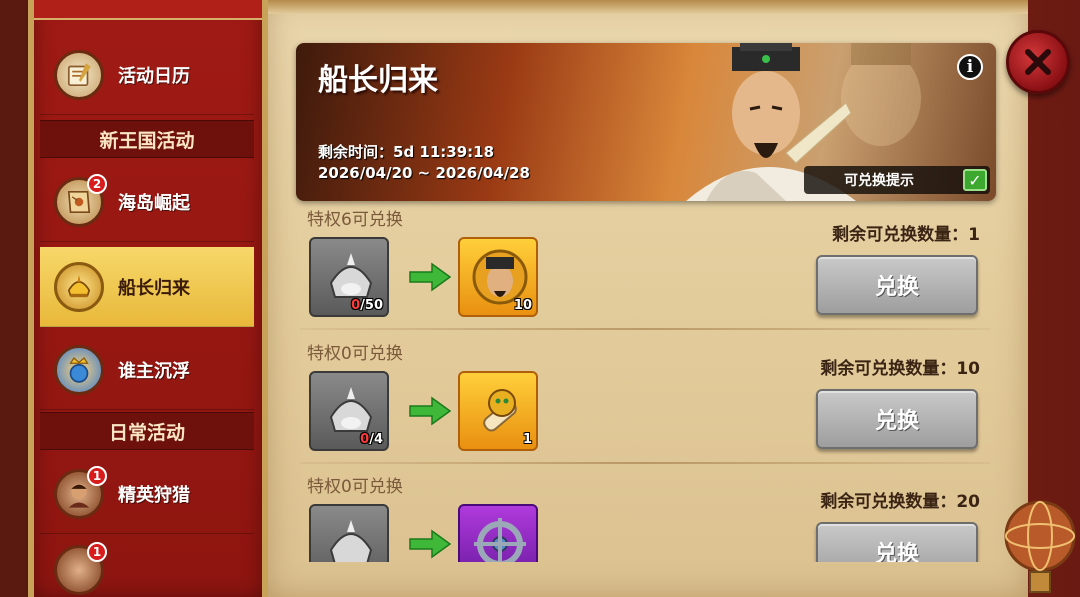  Describe the element at coordinates (154, 288) in the screenshot. I see `sidebar-item-label: 船长归来` at that location.